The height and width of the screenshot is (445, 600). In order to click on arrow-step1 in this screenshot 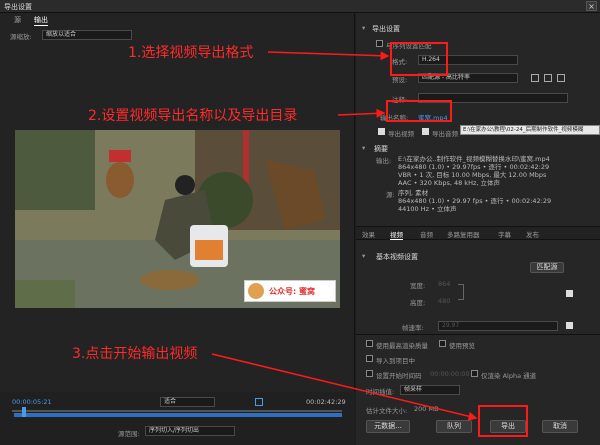, I will do `click(328, 56)`.